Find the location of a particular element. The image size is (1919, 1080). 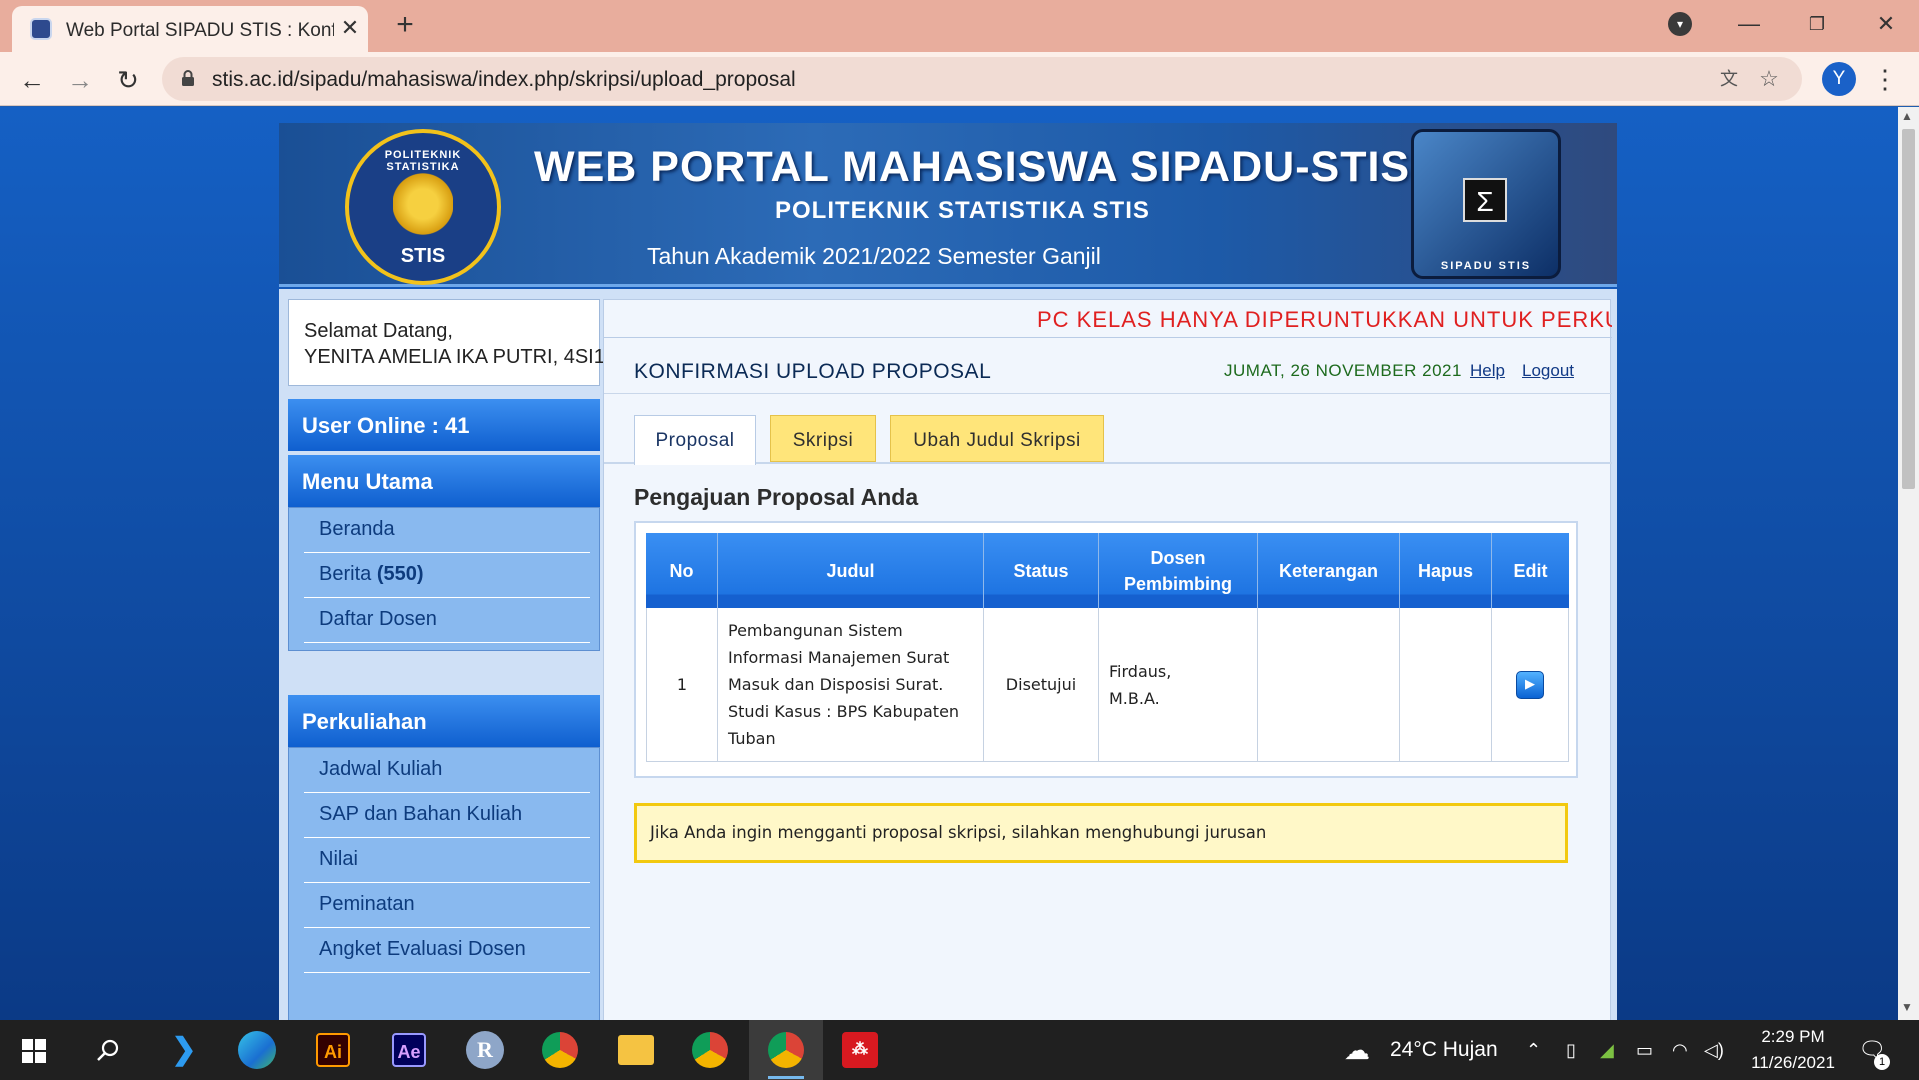

sidebar-item-daftar-dosen: Daftar Dosen is located at coordinates (447, 620).